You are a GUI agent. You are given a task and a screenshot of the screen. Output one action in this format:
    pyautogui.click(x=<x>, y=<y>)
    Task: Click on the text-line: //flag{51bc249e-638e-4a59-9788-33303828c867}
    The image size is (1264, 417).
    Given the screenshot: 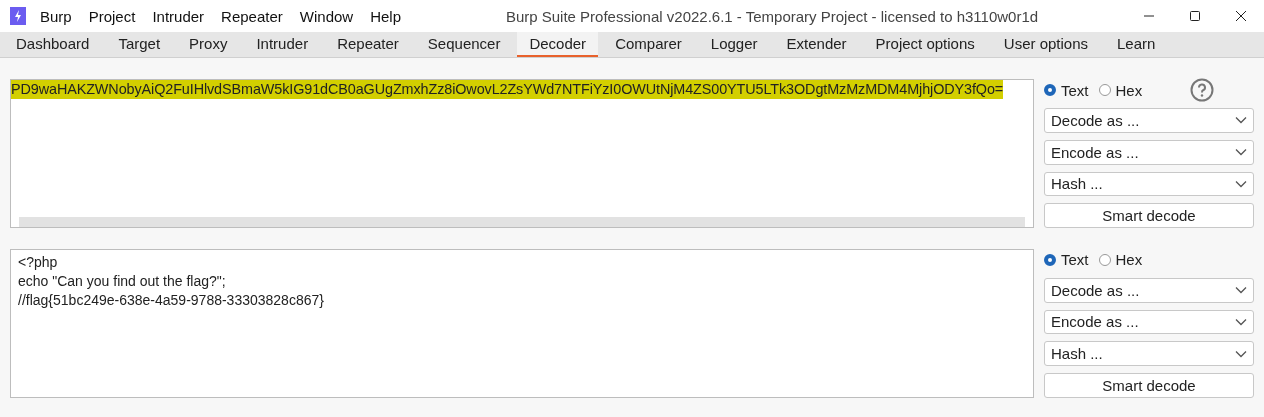 What is the action you would take?
    pyautogui.click(x=171, y=300)
    